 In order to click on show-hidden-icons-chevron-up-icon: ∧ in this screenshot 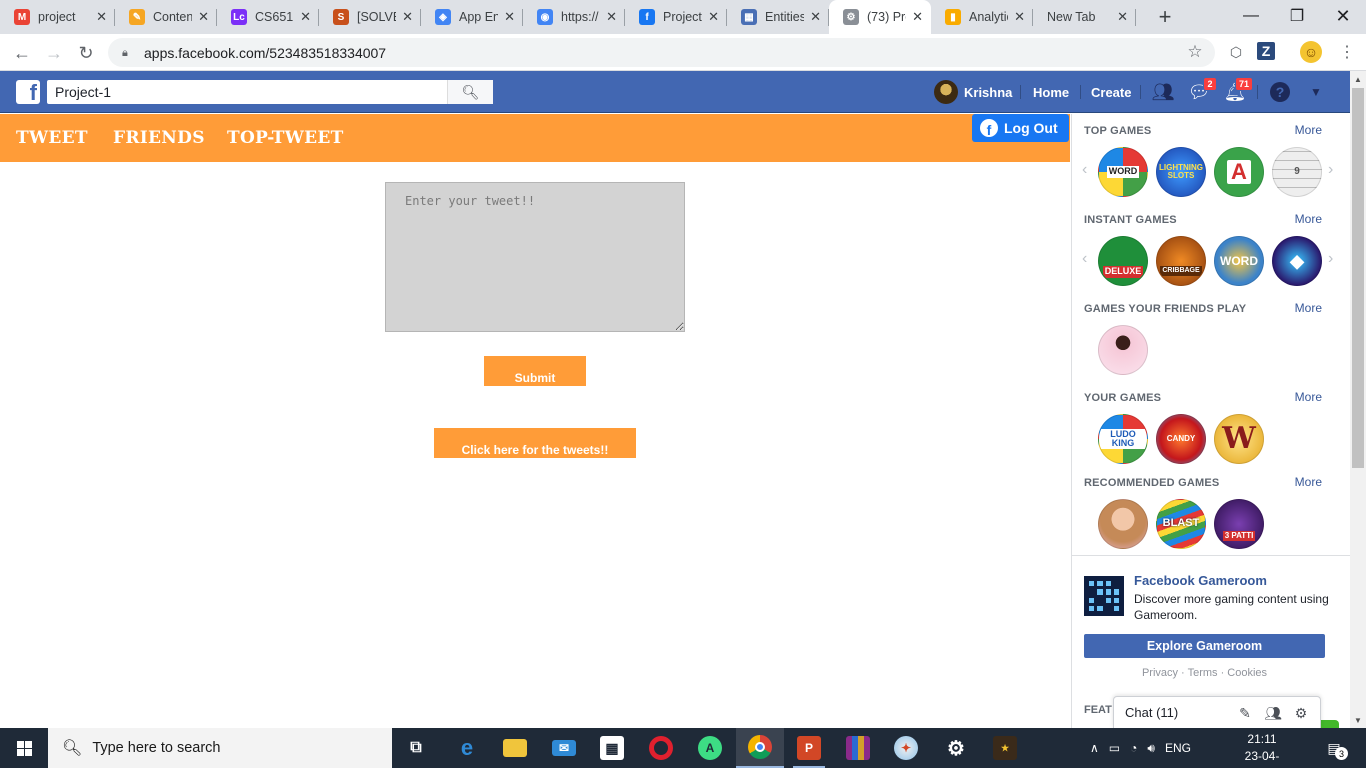, I will do `click(1094, 748)`.